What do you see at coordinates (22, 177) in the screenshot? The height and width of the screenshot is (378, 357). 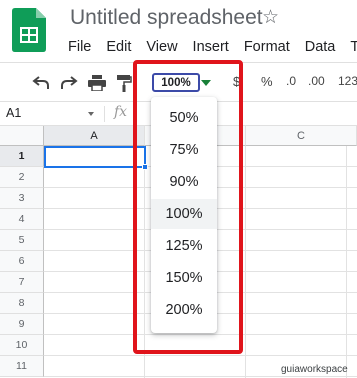 I see `row-header-2: 2` at bounding box center [22, 177].